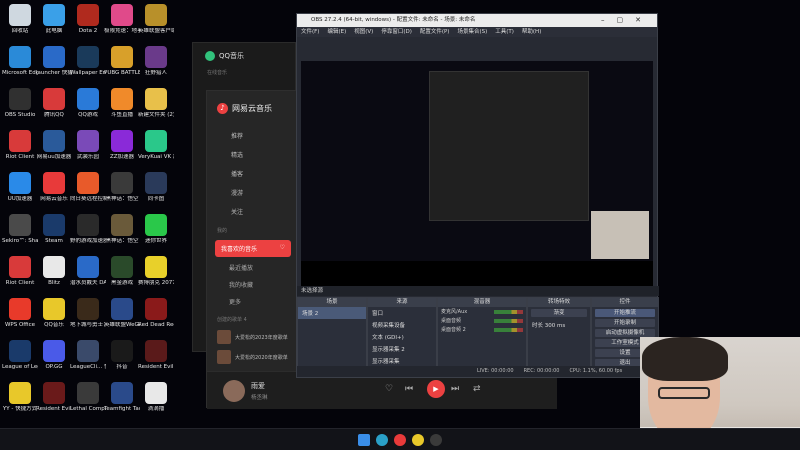 The width and height of the screenshot is (800, 450). Describe the element at coordinates (253, 267) in the screenshot. I see `recent-play-item: 最近播放` at that location.